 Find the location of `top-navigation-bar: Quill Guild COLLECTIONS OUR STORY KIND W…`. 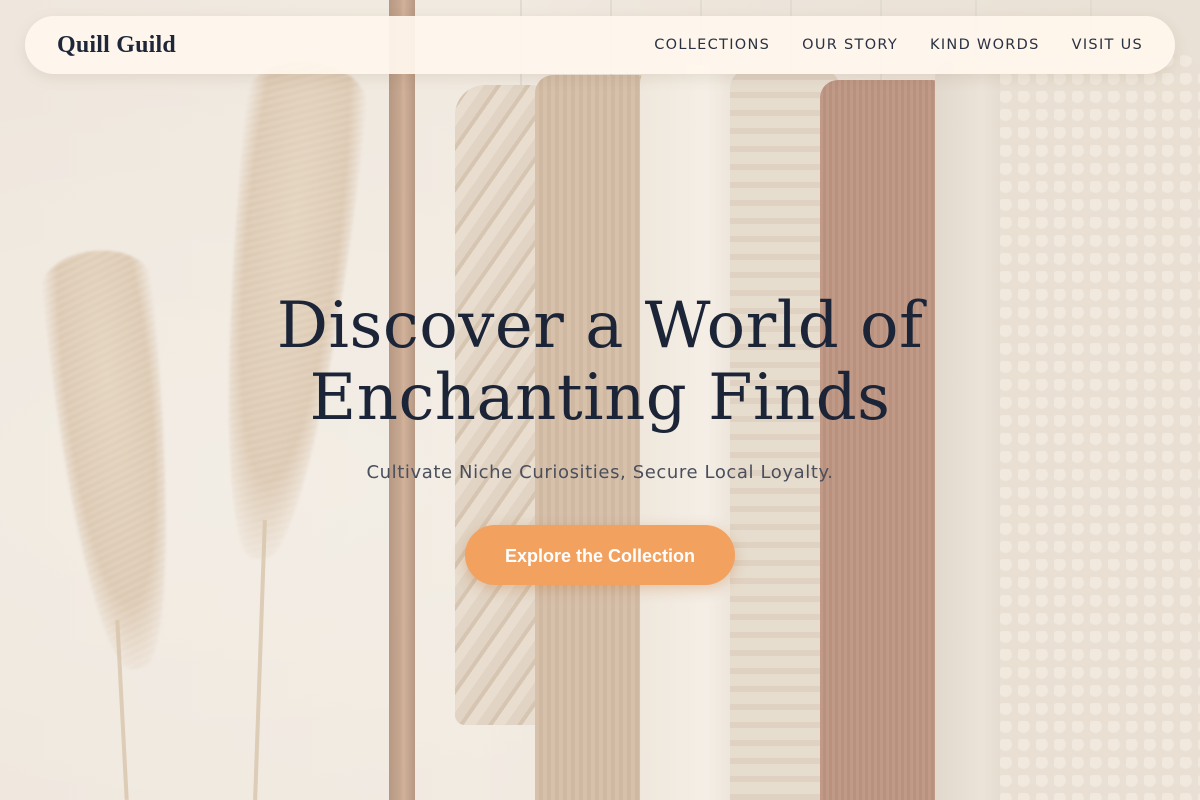

top-navigation-bar: Quill Guild COLLECTIONS OUR STORY KIND W… is located at coordinates (600, 45).